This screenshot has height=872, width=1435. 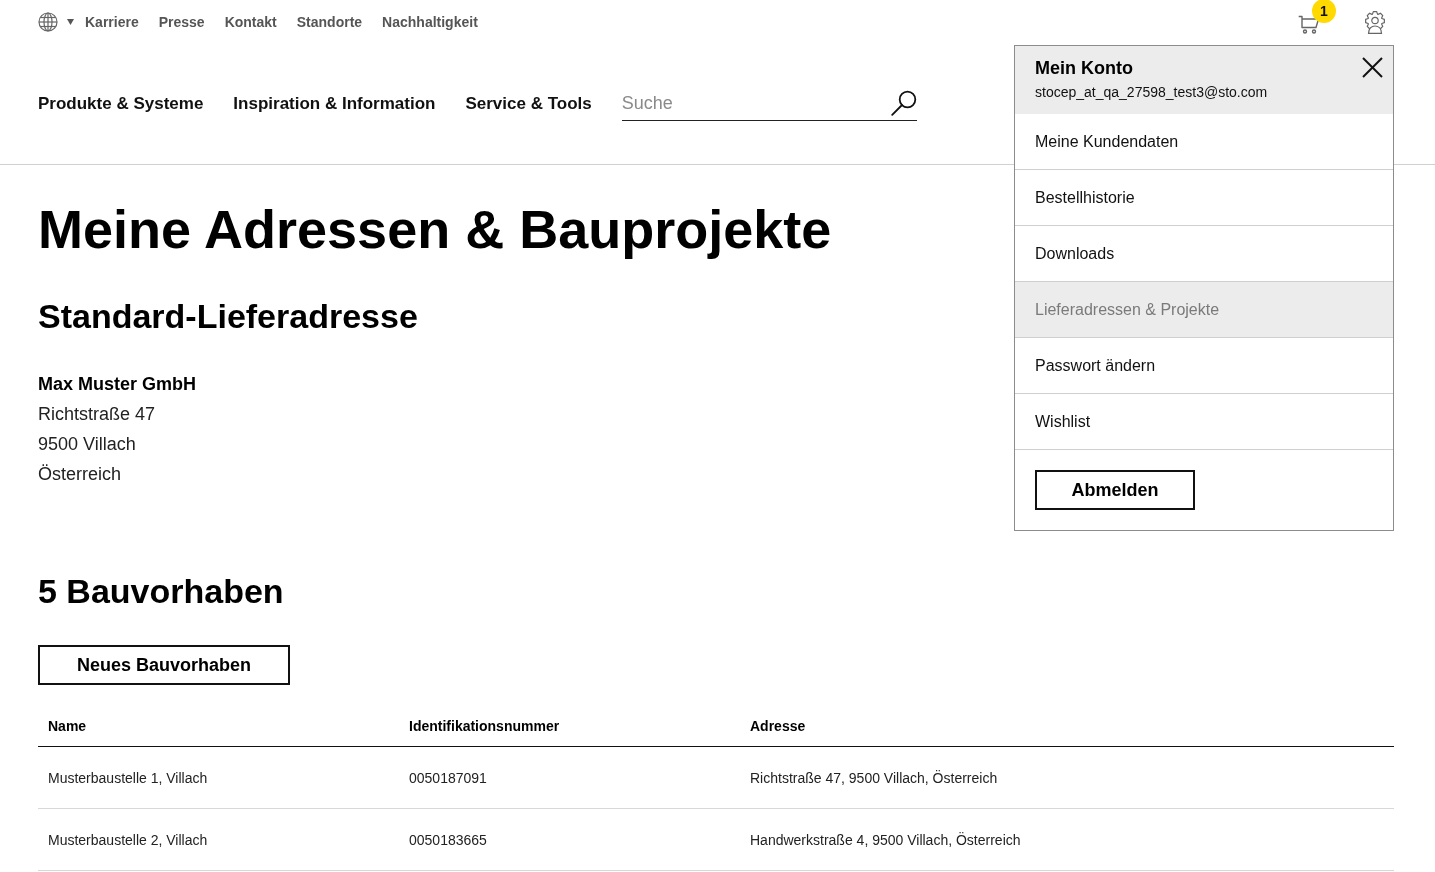 I want to click on nav-link: Produkte & Systeme, so click(x=121, y=104).